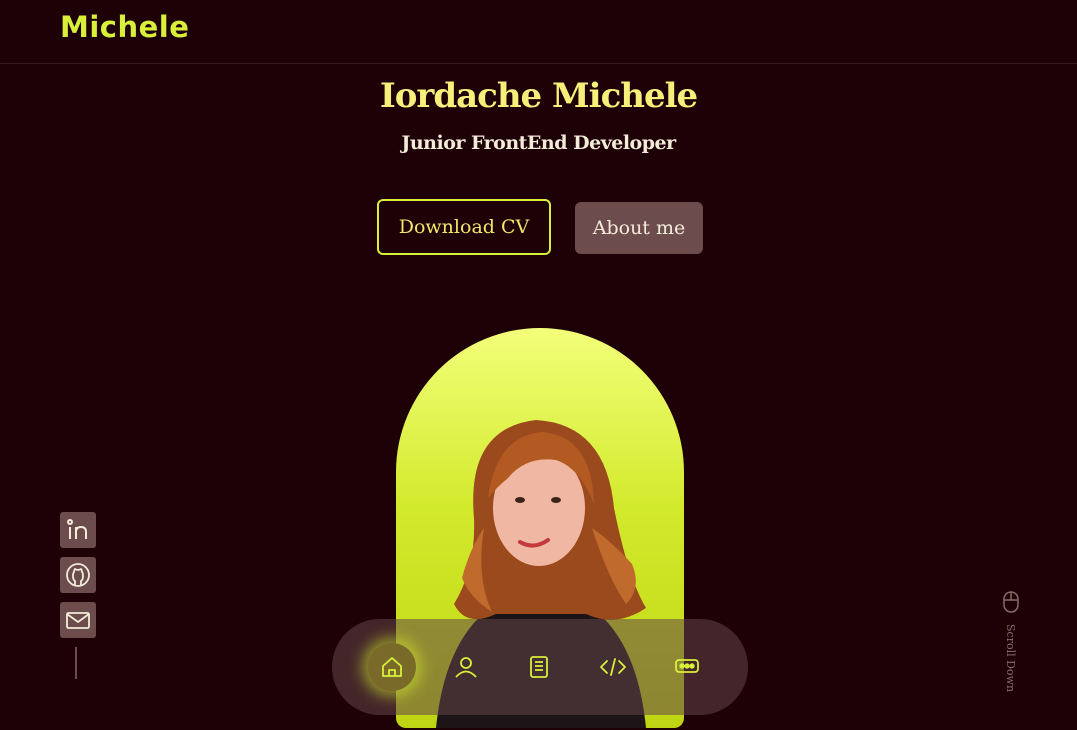  What do you see at coordinates (1010, 658) in the screenshot?
I see `scroll-down-label: Scroll Down` at bounding box center [1010, 658].